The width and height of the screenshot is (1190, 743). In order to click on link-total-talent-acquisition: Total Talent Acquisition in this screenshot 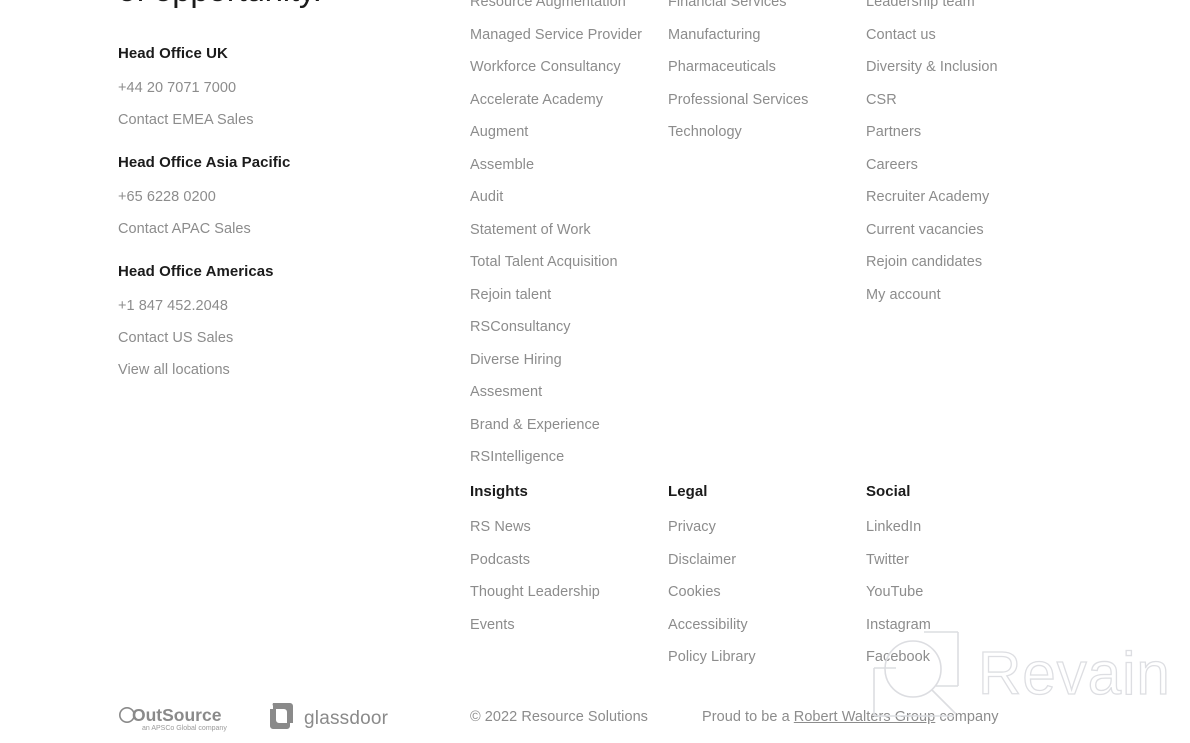, I will do `click(570, 262)`.